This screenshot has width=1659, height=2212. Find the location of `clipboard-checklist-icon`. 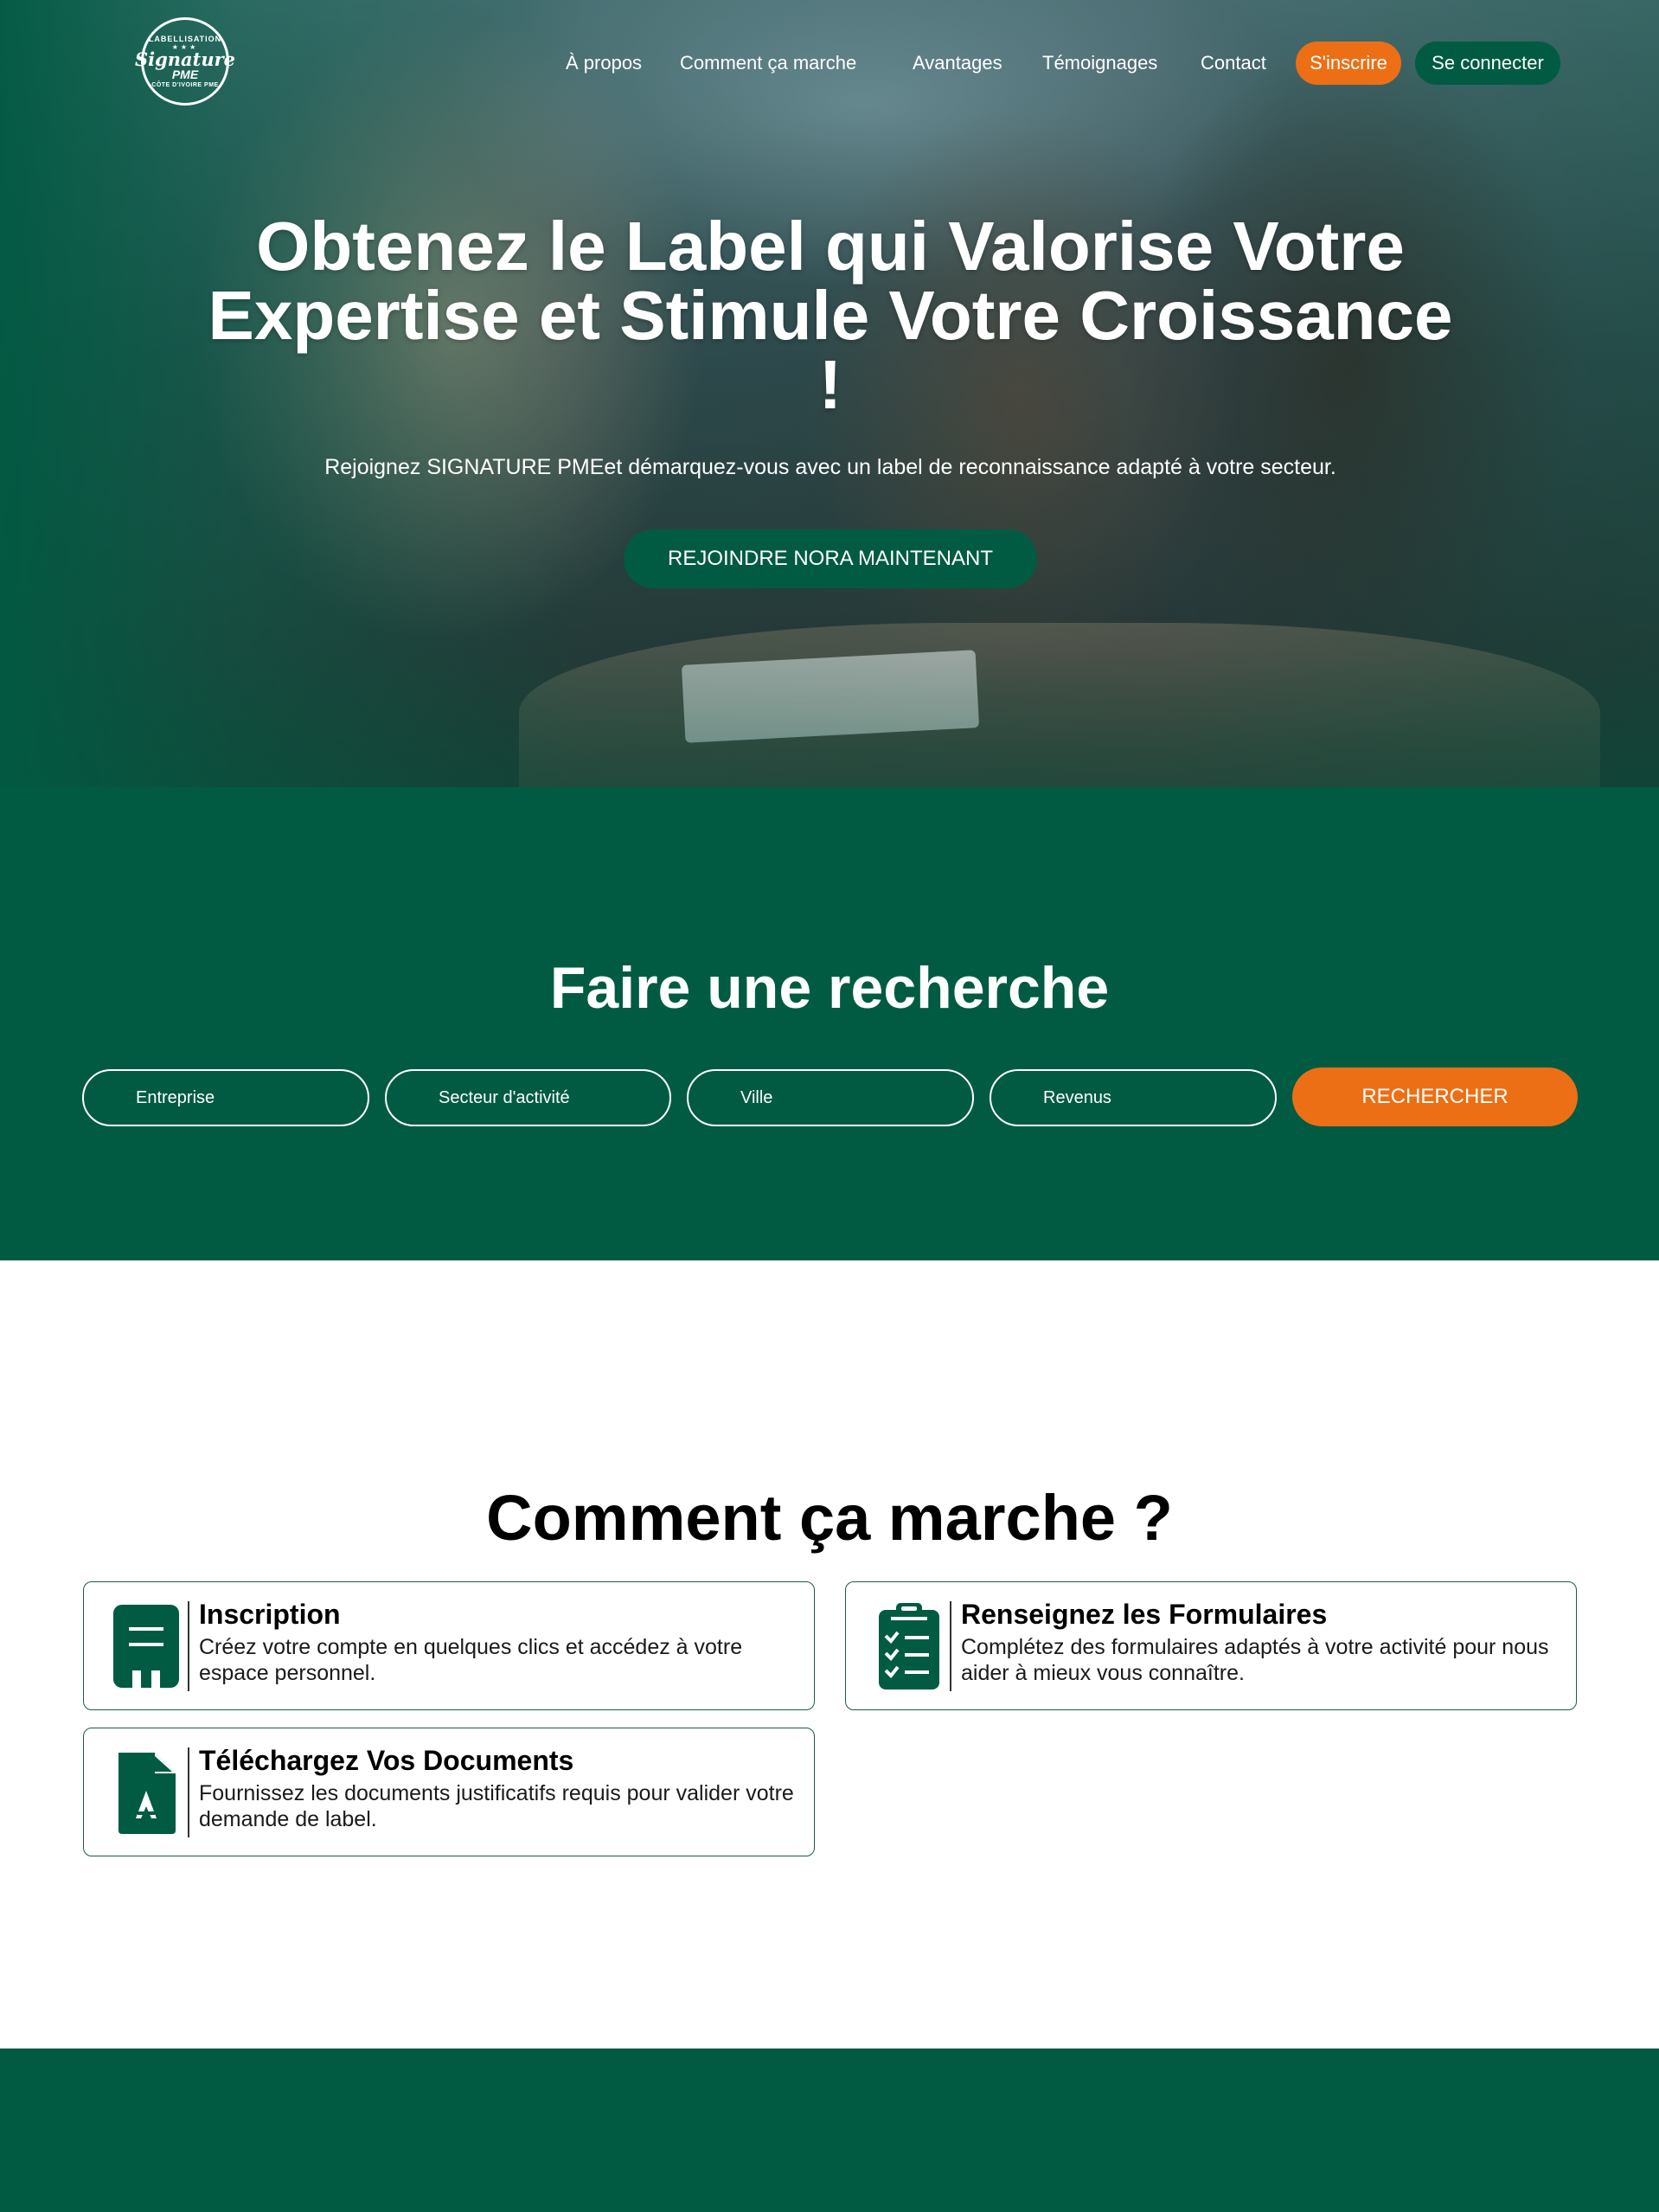

clipboard-checklist-icon is located at coordinates (909, 1646).